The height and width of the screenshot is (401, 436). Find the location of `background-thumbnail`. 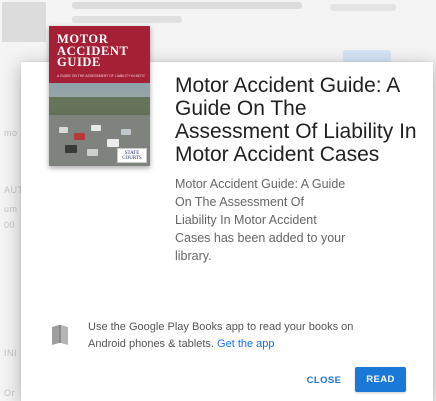

background-thumbnail is located at coordinates (24, 22).